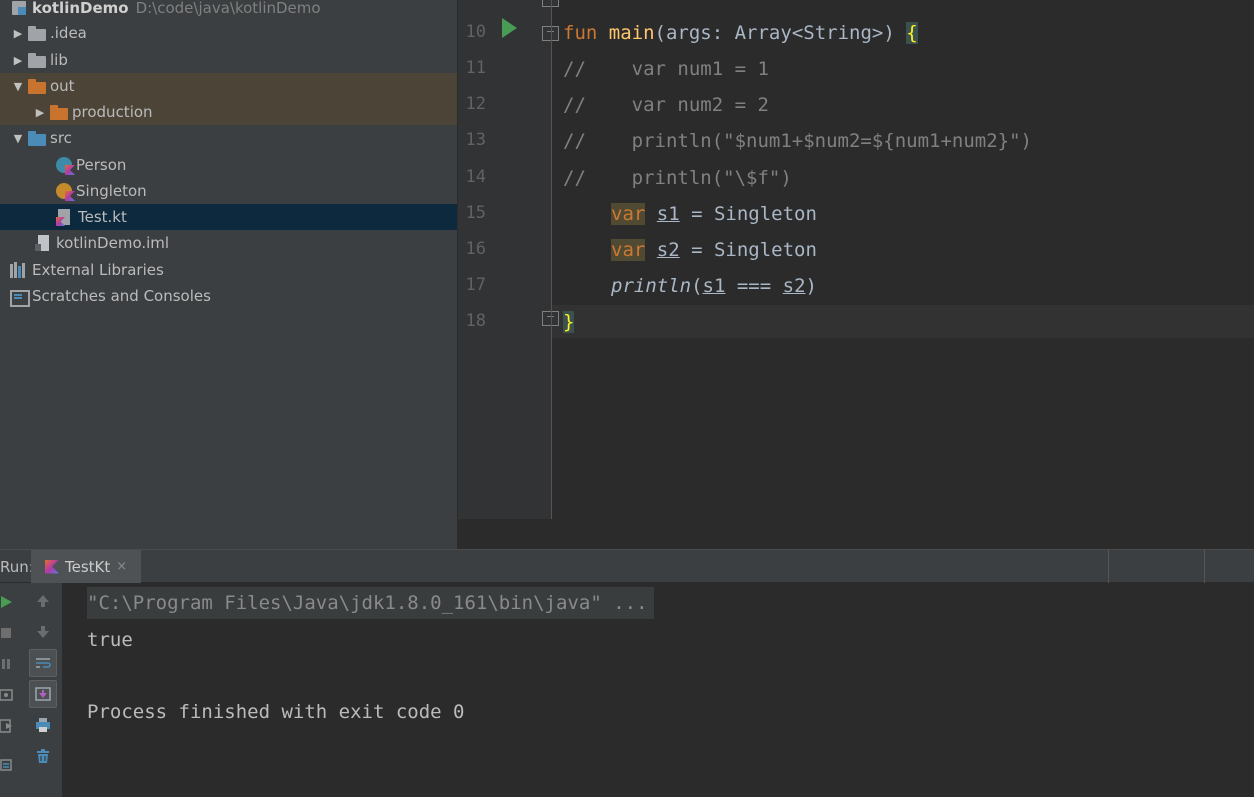 The height and width of the screenshot is (797, 1254). I want to click on tree-item-label: lib, so click(59, 60).